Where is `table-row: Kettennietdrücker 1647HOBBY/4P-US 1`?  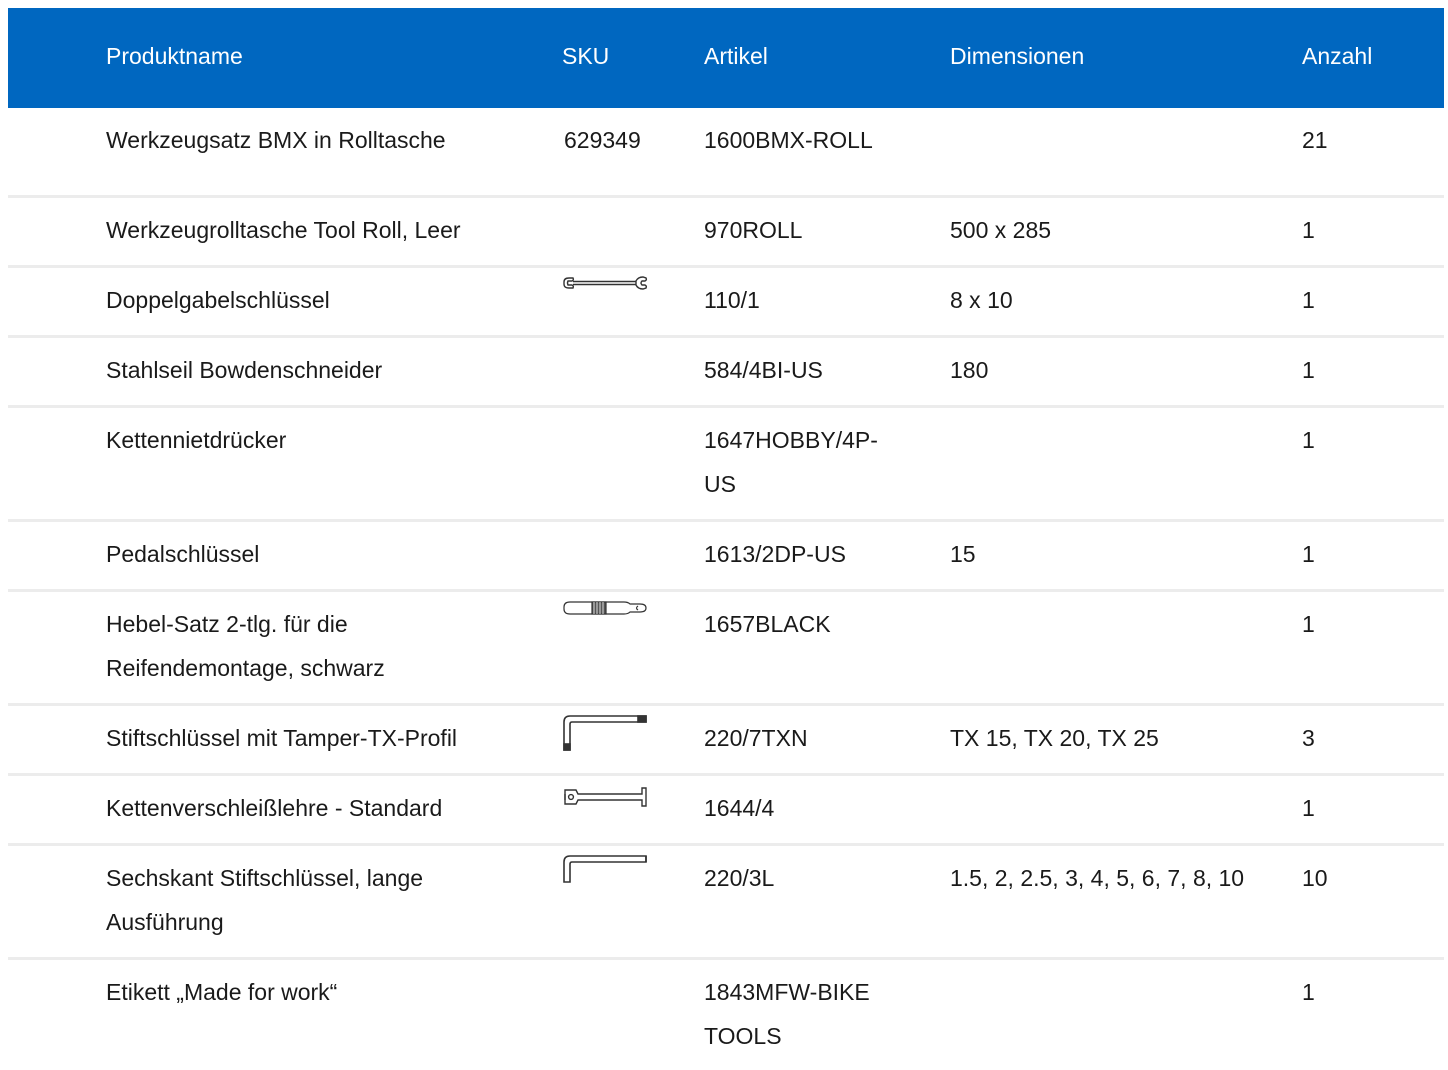 table-row: Kettennietdrücker 1647HOBBY/4P-US 1 is located at coordinates (726, 465).